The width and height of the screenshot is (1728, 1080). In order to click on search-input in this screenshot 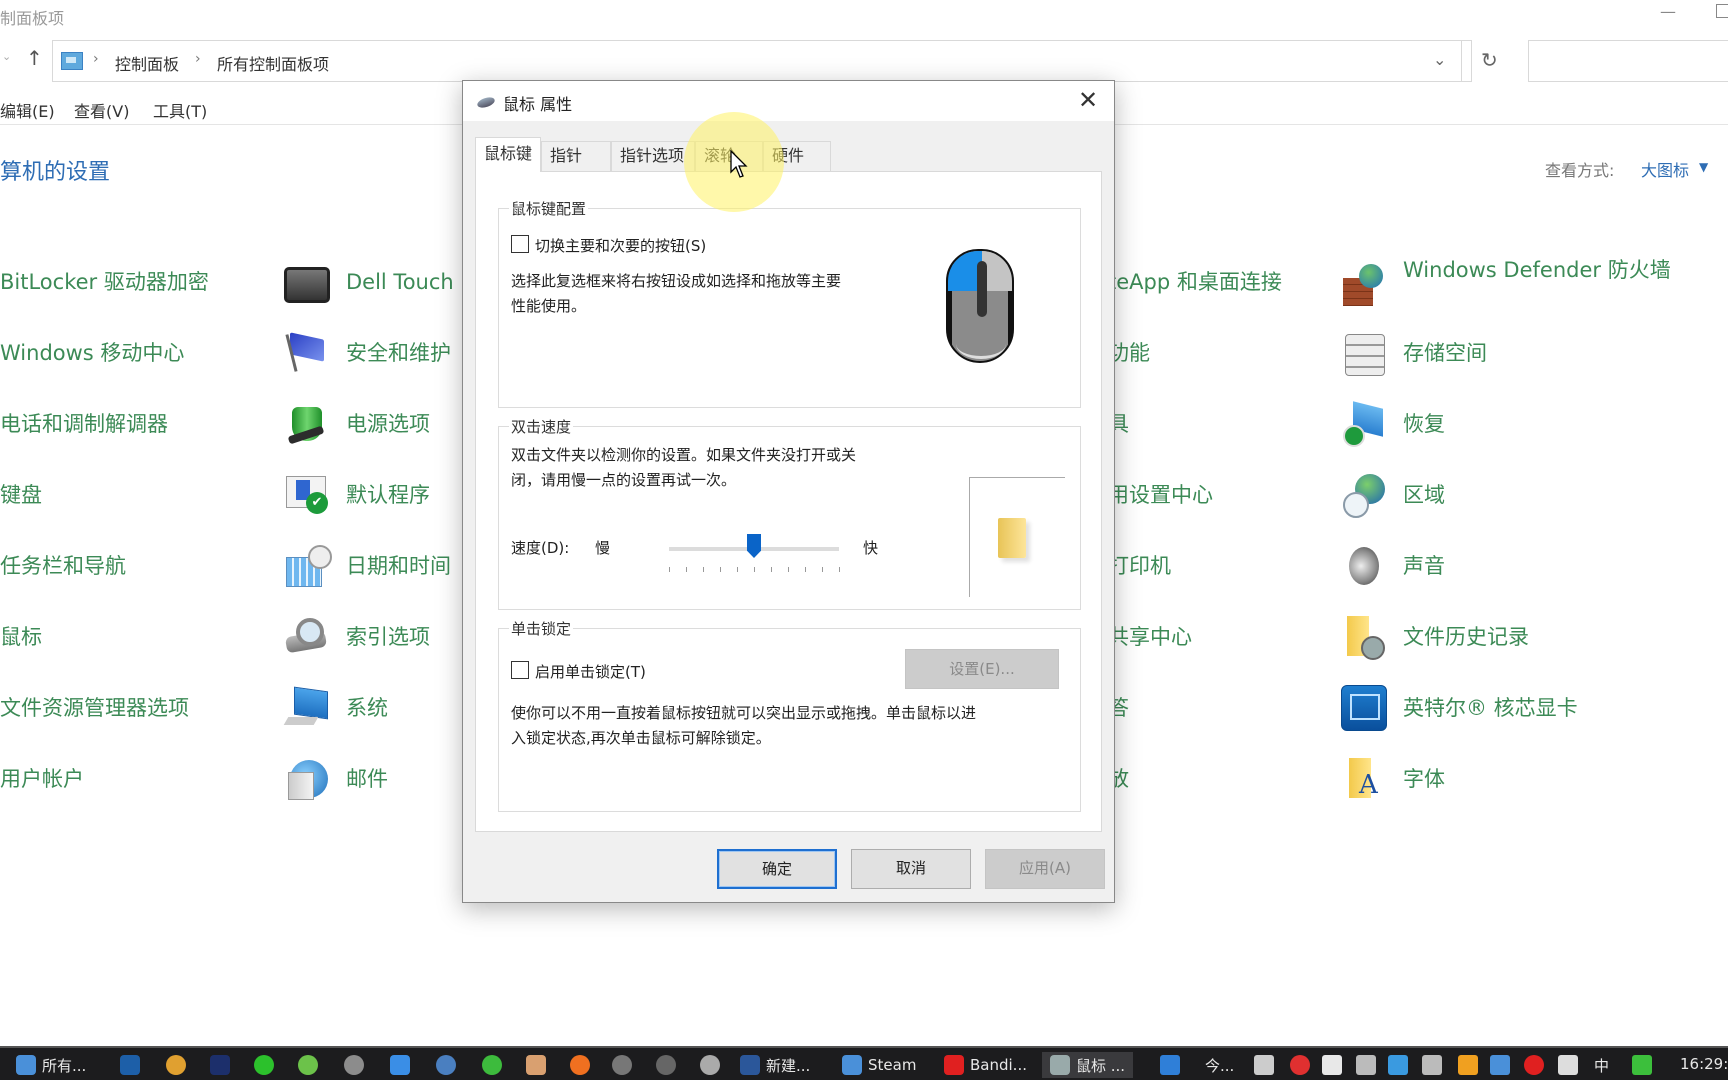, I will do `click(1628, 61)`.